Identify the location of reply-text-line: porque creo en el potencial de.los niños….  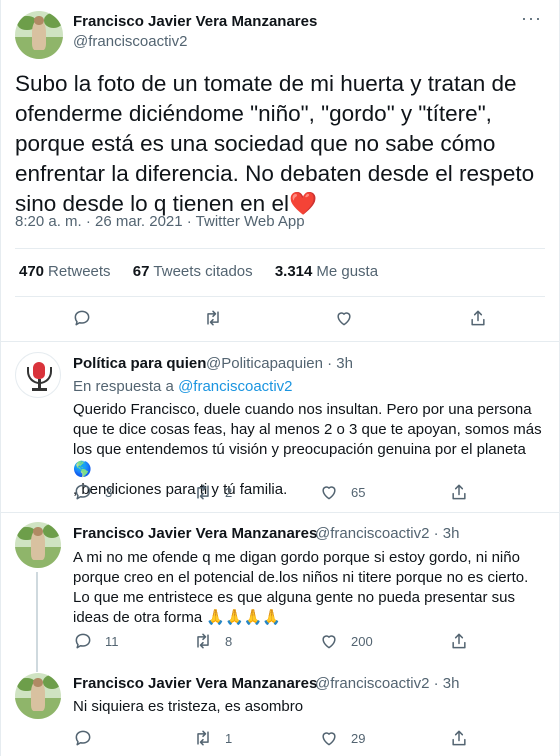
(301, 577).